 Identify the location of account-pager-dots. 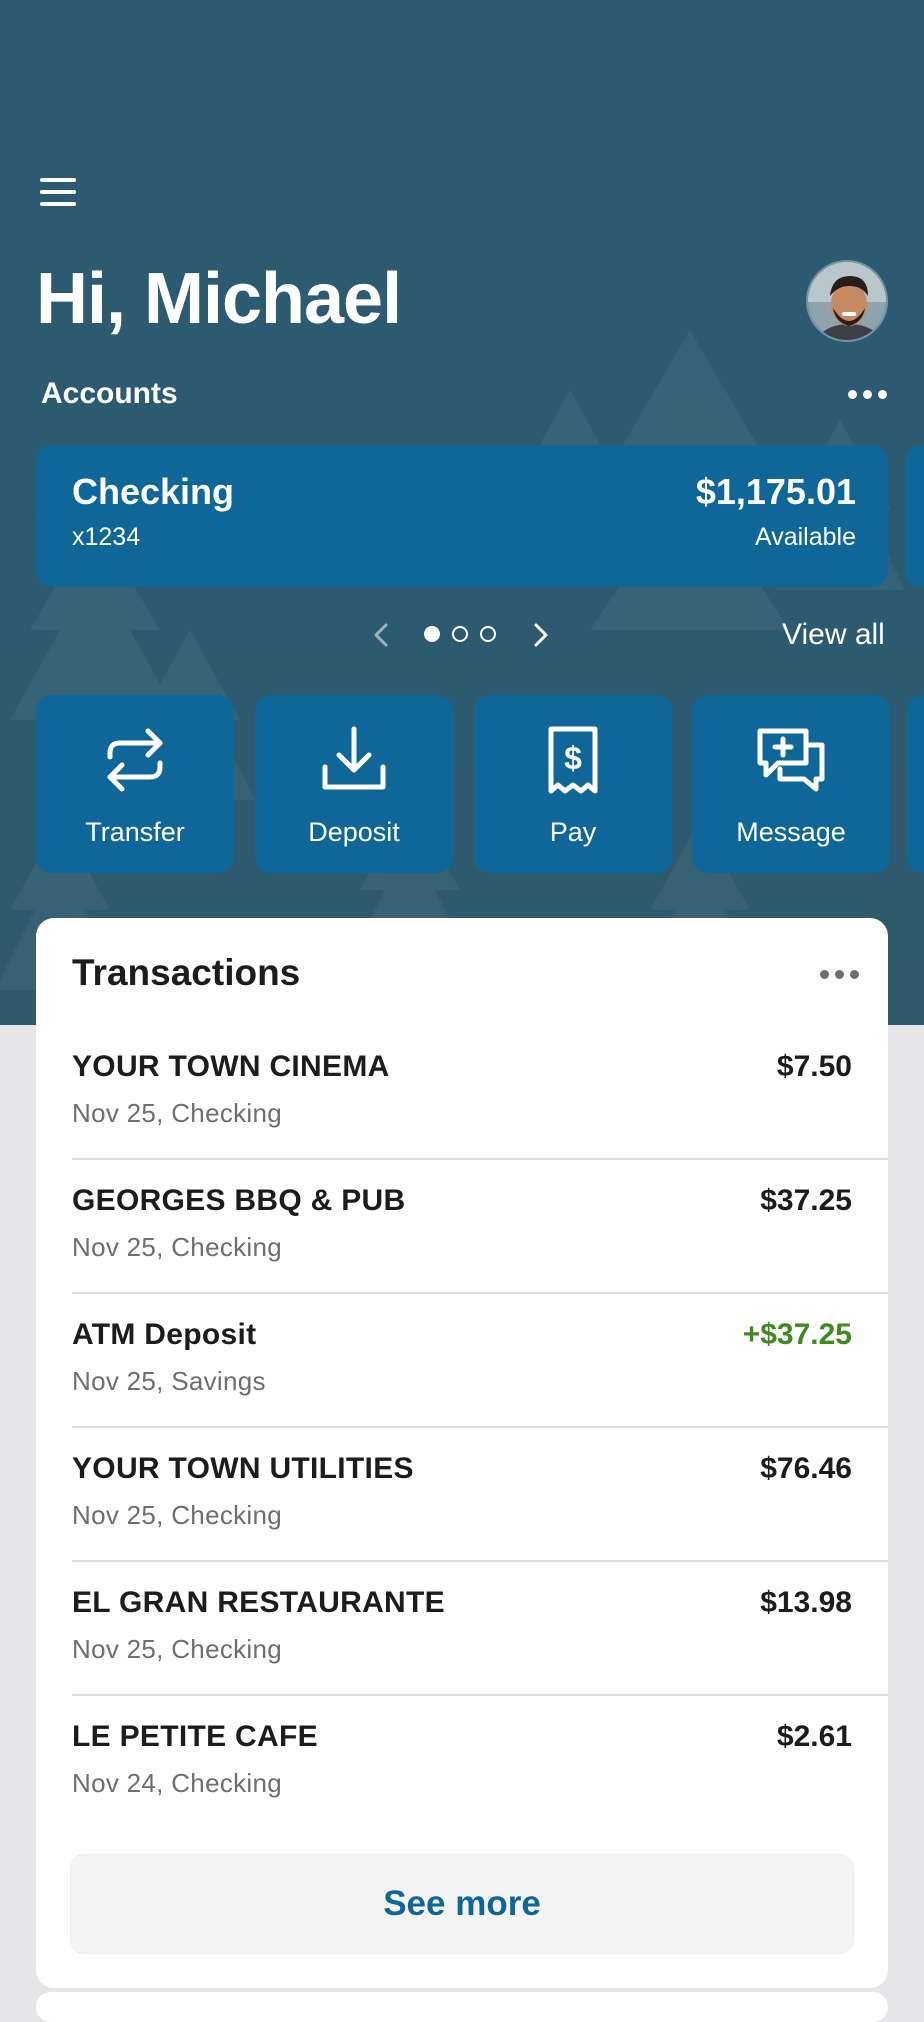
(460, 634).